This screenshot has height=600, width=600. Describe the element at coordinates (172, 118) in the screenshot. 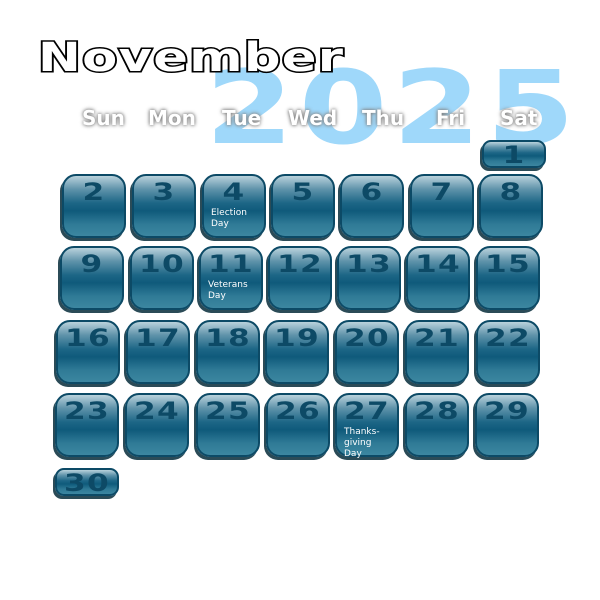

I see `weekday-mon: Mon` at that location.